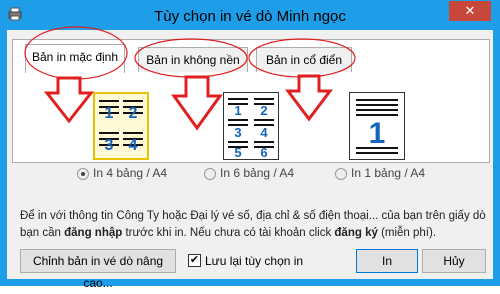 The image size is (500, 294). Describe the element at coordinates (237, 132) in the screenshot. I see `thumb6-number: 3` at that location.